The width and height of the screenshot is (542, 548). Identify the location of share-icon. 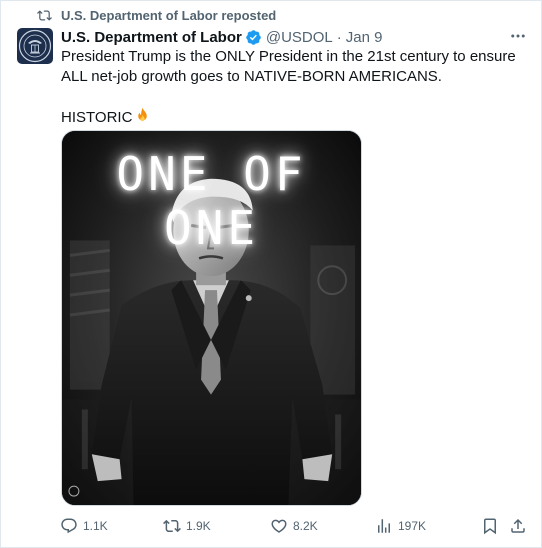
(518, 525).